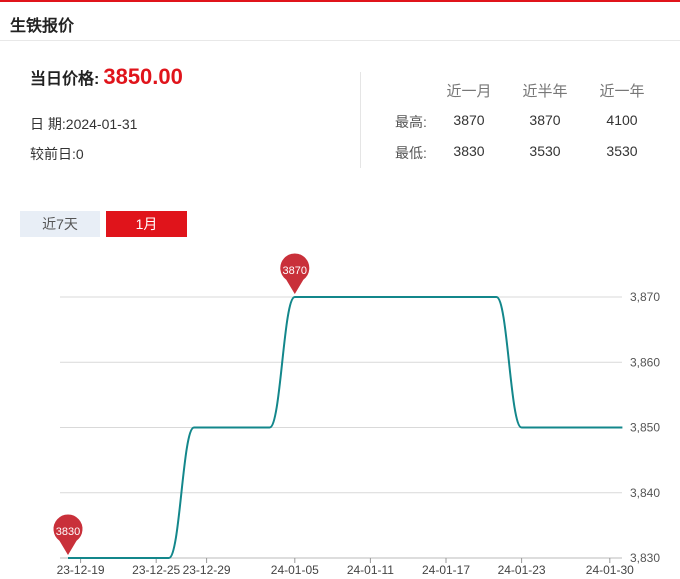 This screenshot has width=680, height=579. I want to click on y-tick-label: 3,850, so click(645, 428).